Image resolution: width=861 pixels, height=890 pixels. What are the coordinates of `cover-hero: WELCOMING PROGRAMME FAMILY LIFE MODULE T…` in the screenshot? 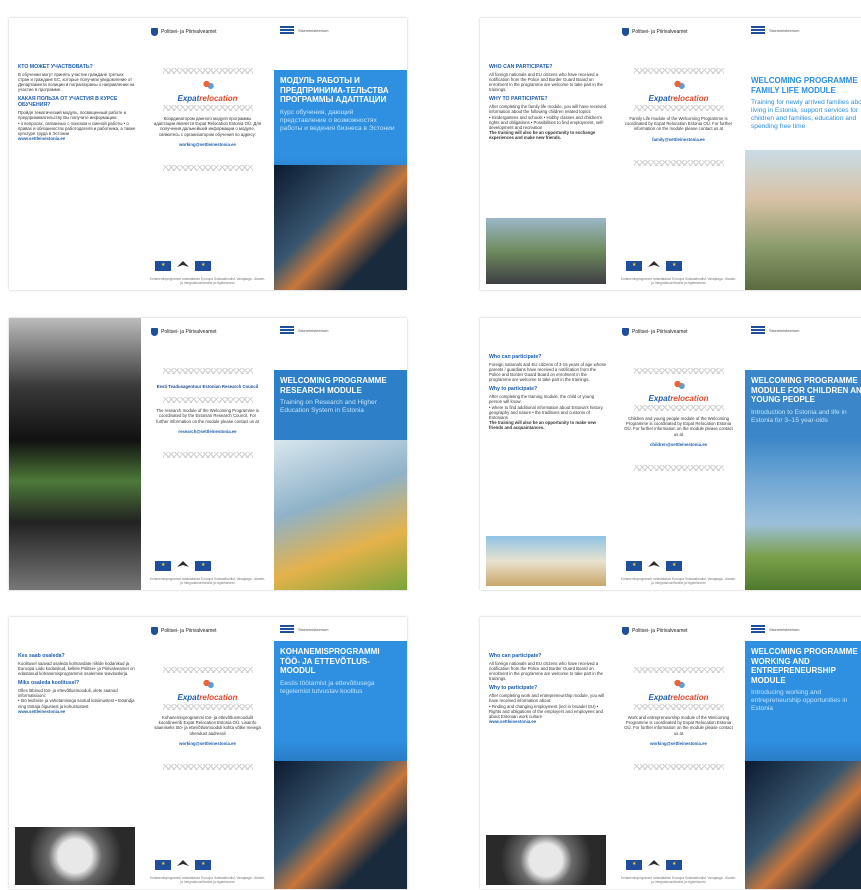 It's located at (803, 180).